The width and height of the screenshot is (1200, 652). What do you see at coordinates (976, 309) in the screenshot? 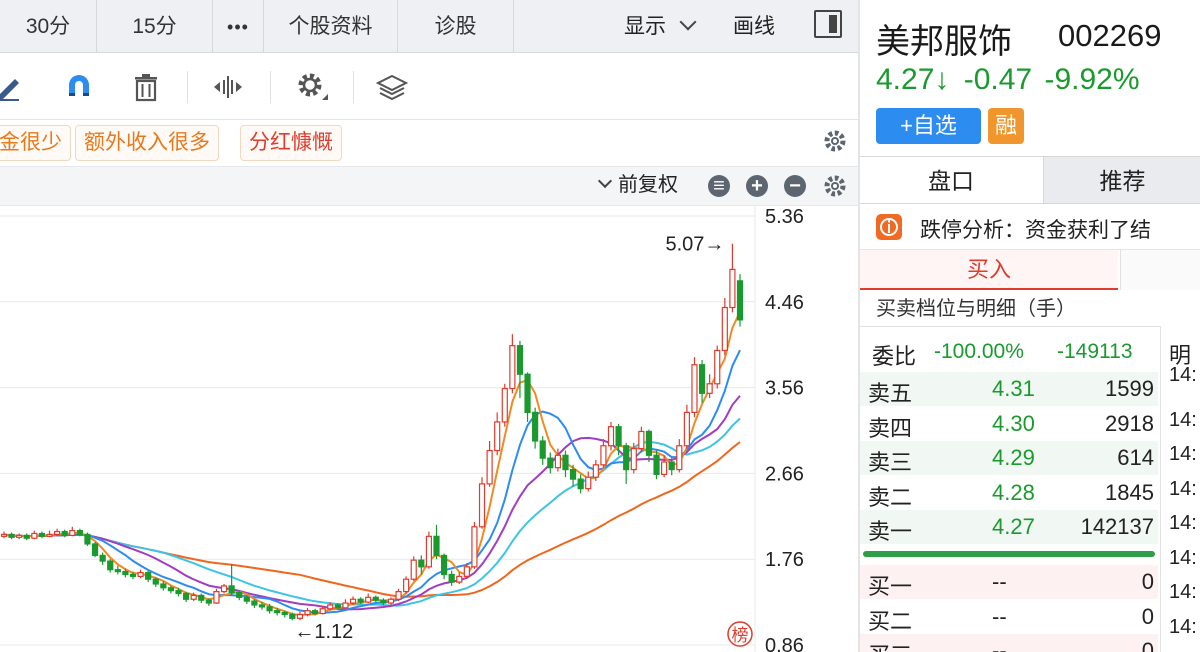
I see `order-detail-title: 买卖档位与明细（手）` at bounding box center [976, 309].